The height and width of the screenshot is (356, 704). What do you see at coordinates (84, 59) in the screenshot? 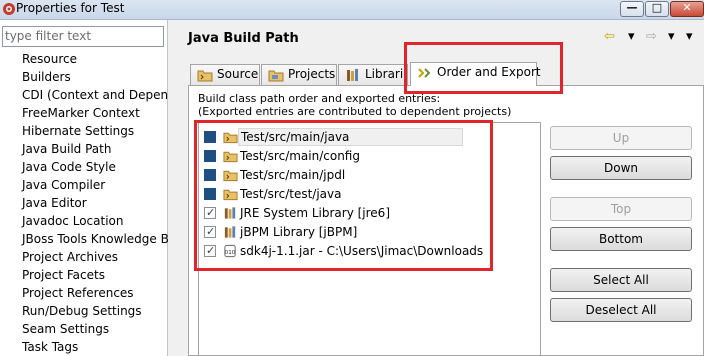
I see `tree-item-resource: Resource` at bounding box center [84, 59].